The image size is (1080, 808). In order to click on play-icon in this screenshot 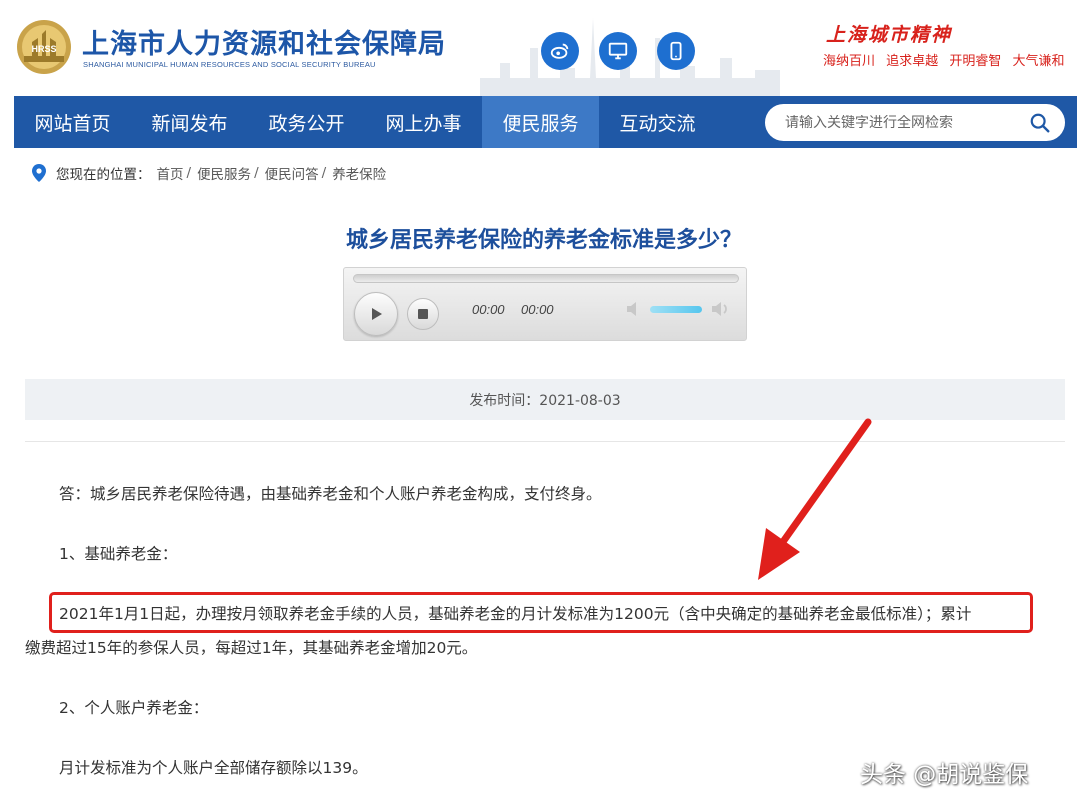, I will do `click(377, 314)`.